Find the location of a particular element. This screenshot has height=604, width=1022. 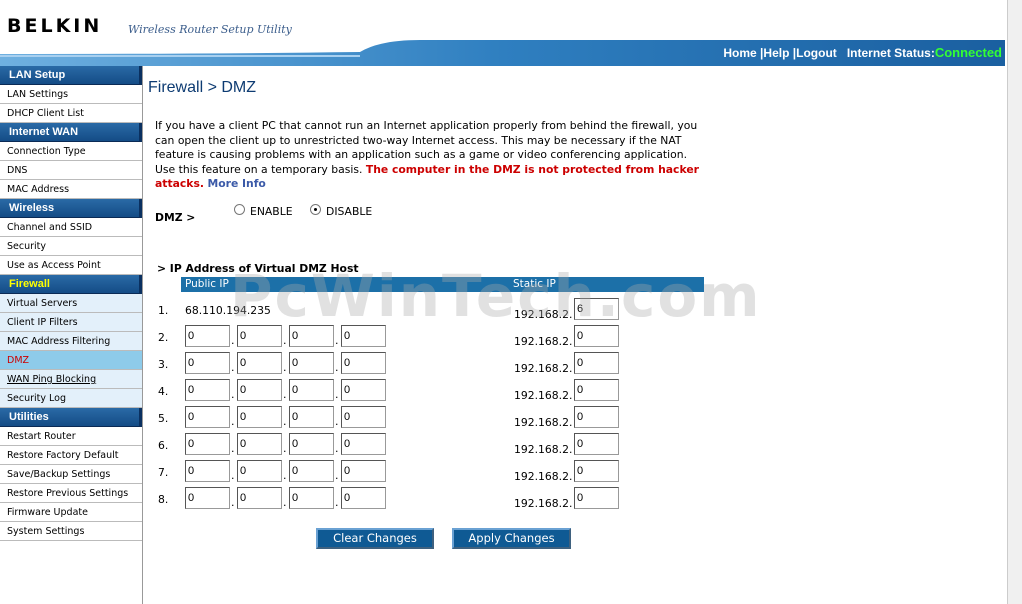

internet-status-label: Internet Status: is located at coordinates (890, 53).